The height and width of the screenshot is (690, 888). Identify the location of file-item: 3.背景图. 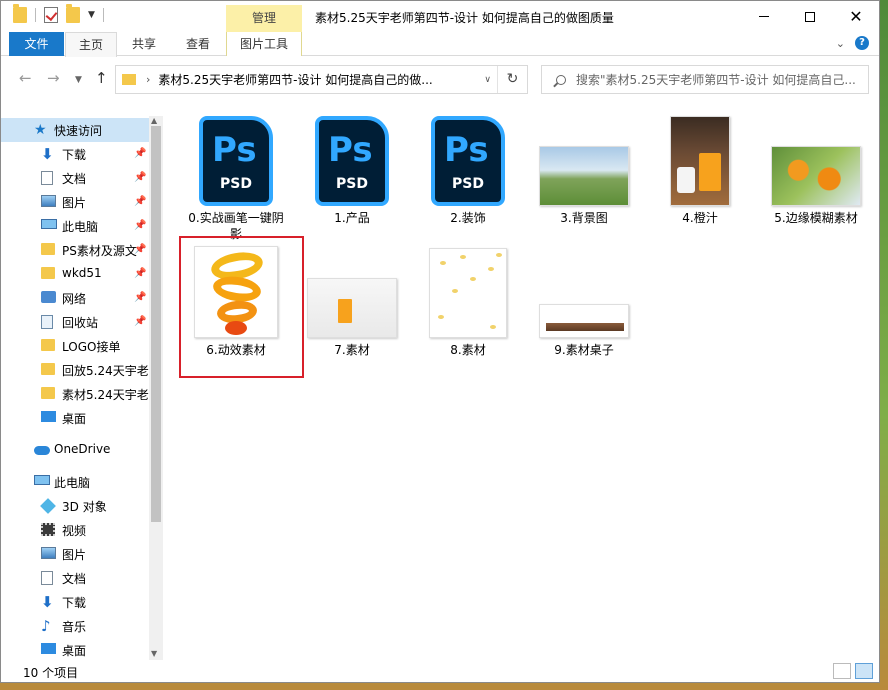
(584, 168).